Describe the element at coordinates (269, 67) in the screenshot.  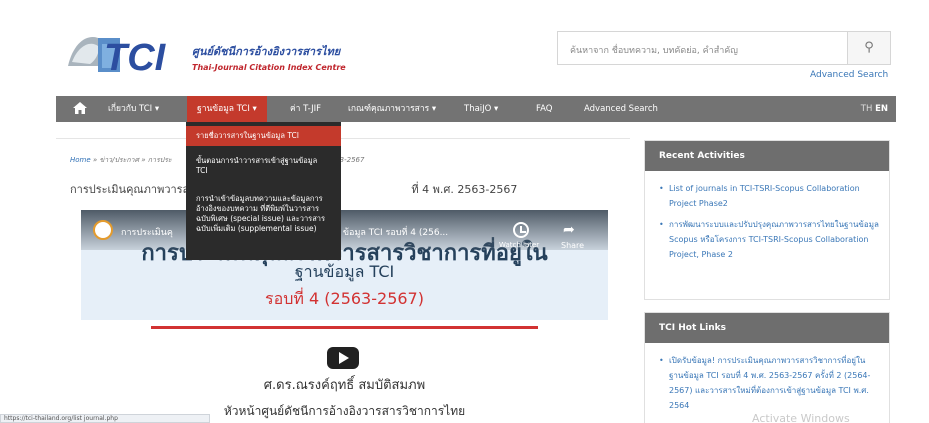
I see `logo-title-en: Thai-Journal Citation Index Centre` at that location.